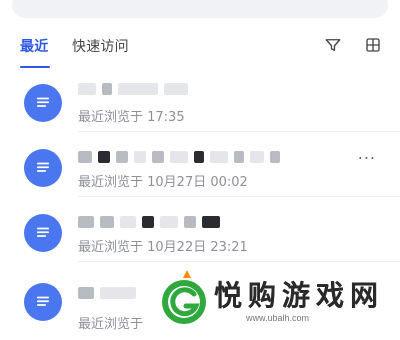 The width and height of the screenshot is (400, 340). Describe the element at coordinates (163, 182) in the screenshot. I see `last-viewed-text: 最近浏览于 10月27日 00:02` at that location.